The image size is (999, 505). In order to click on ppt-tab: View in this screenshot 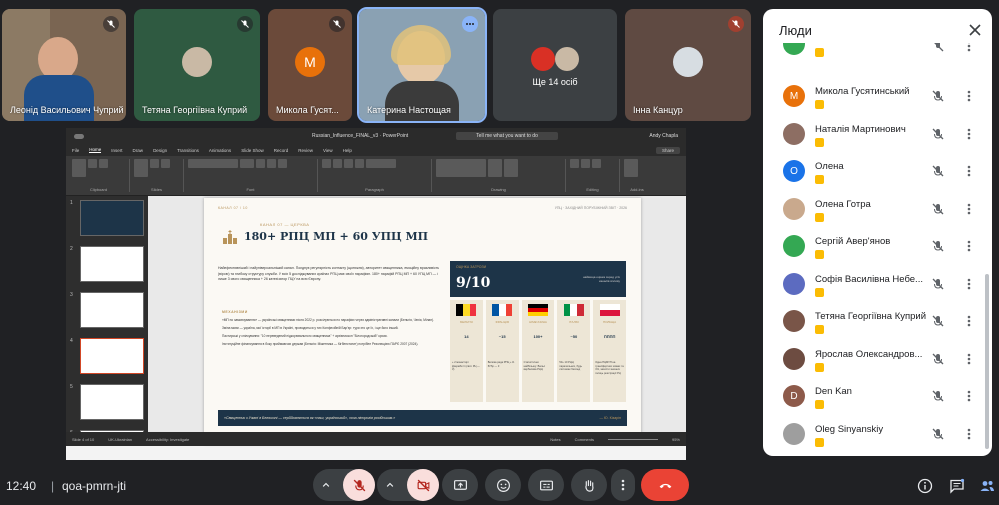, I will do `click(328, 150)`.